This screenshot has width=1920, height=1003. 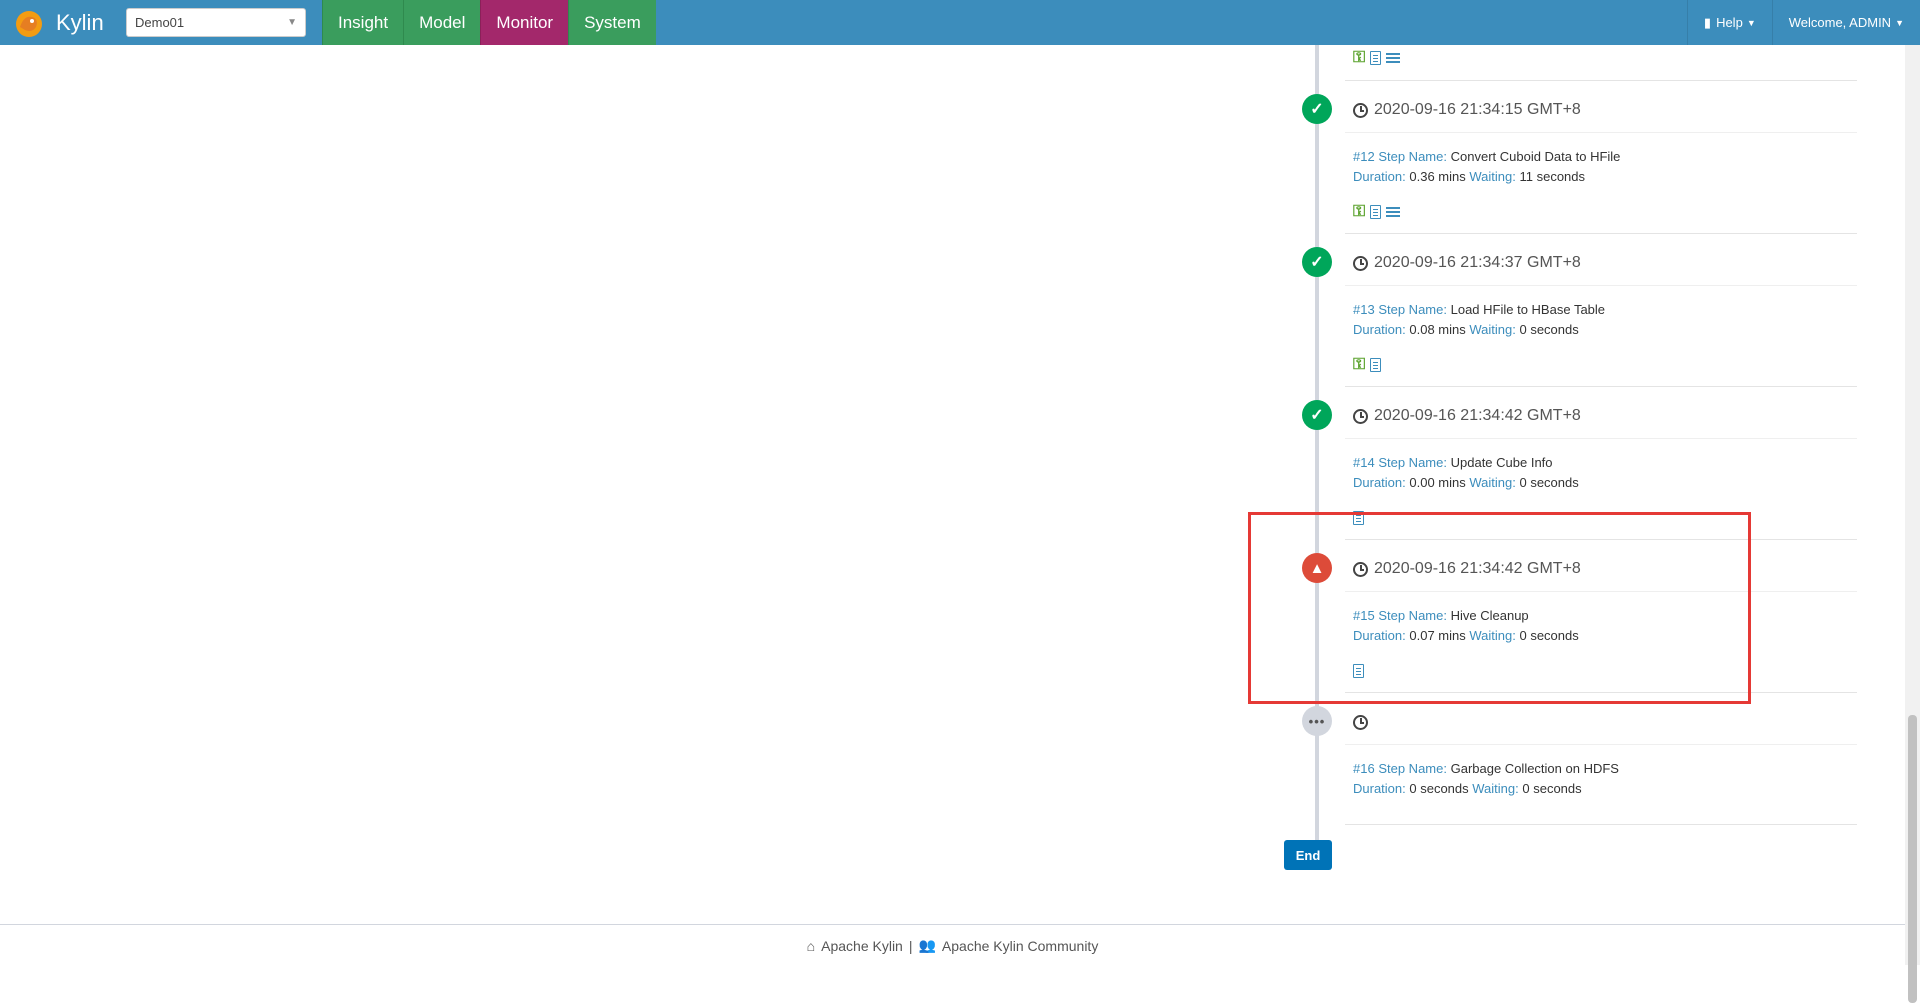 I want to click on footer-link-community: Apache Kylin Community, so click(x=1020, y=946).